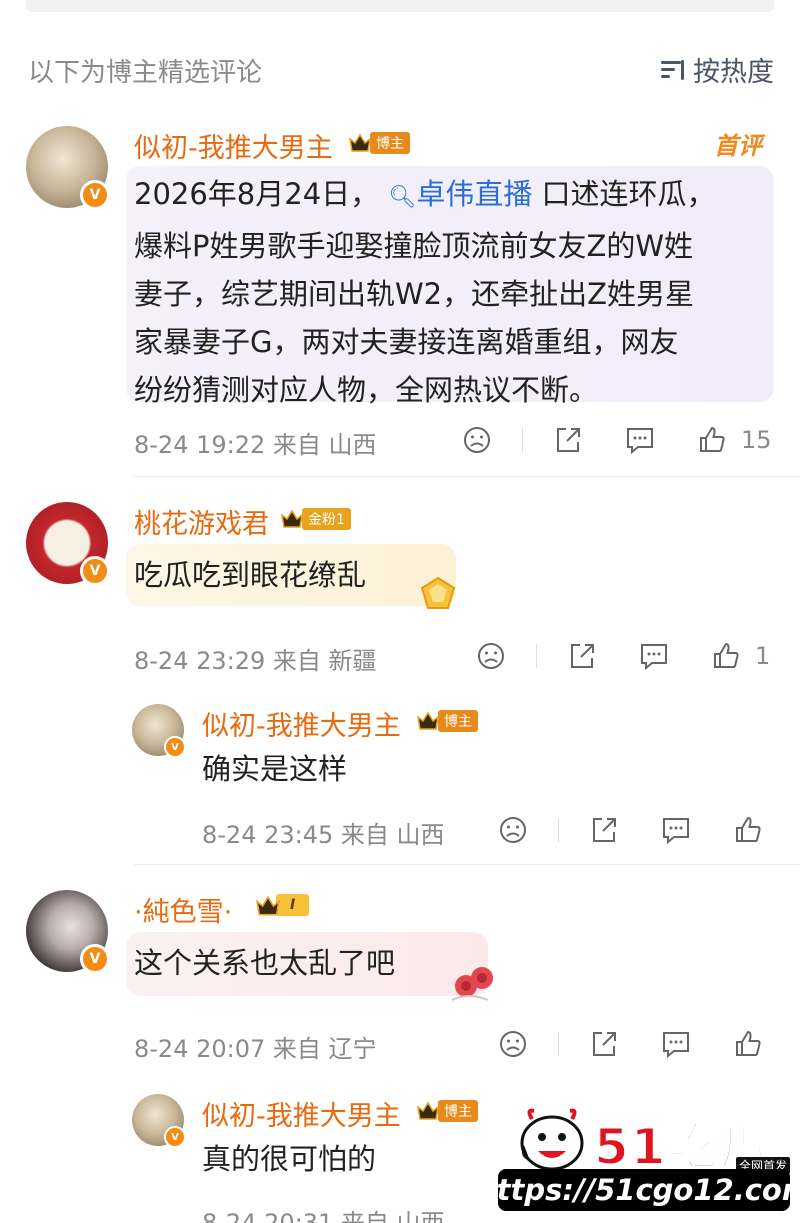 The width and height of the screenshot is (800, 1223). Describe the element at coordinates (638, 1160) in the screenshot. I see `site-watermark: 51吃瓜 全网首发 https://51cgo12.com` at that location.